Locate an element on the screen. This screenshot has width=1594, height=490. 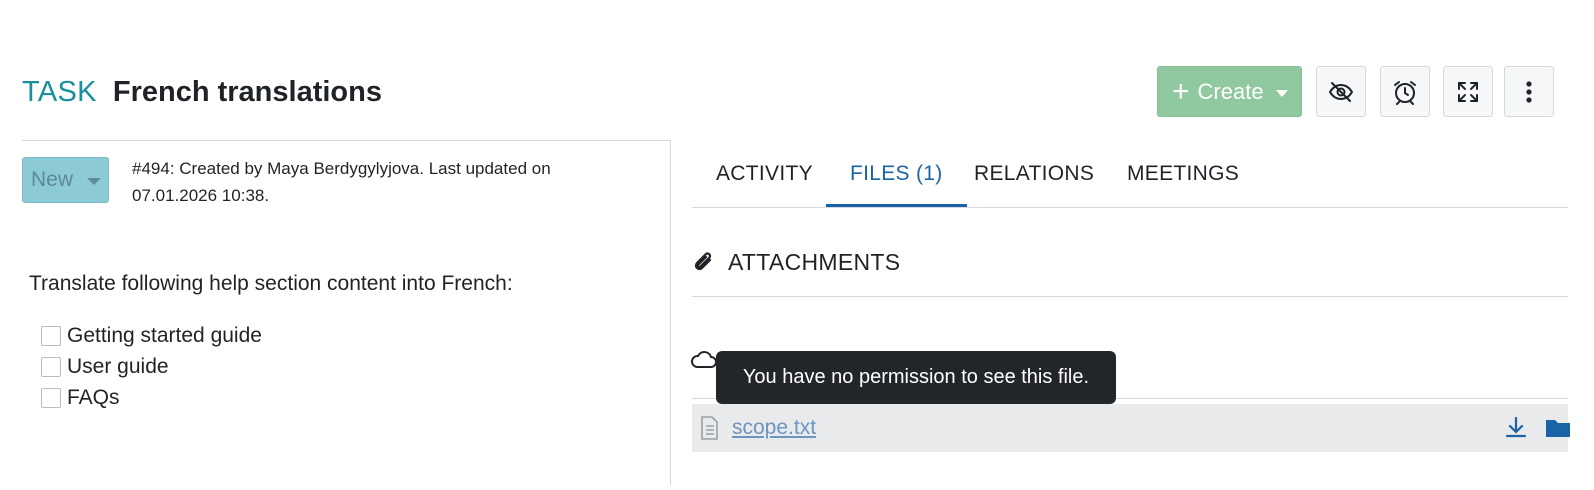
create-button: + Create is located at coordinates (1229, 91).